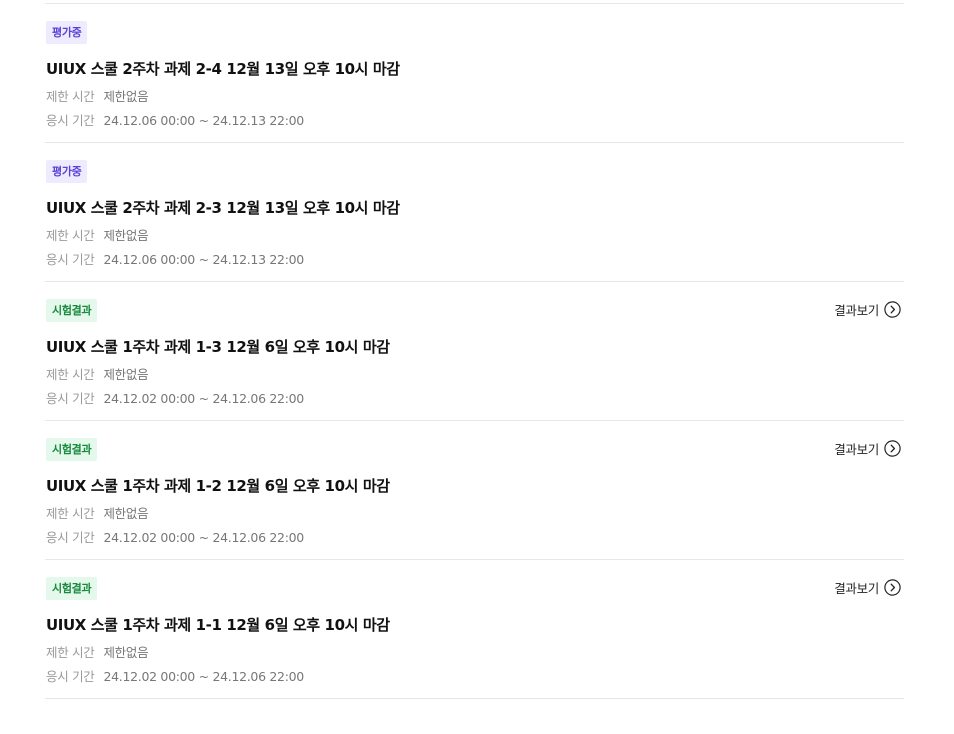 The width and height of the screenshot is (954, 734). Describe the element at coordinates (218, 485) in the screenshot. I see `item-title: UIUX 스쿨 1주차 과제 1-2 12월 6일 오후 10시 마감` at that location.